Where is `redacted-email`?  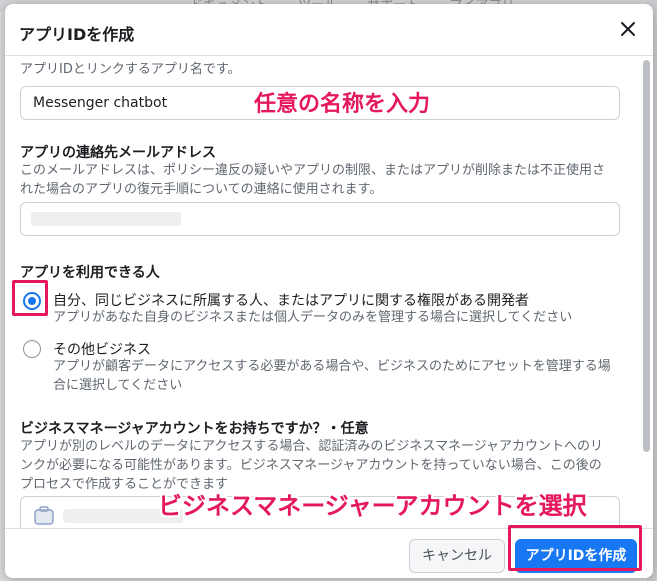 redacted-email is located at coordinates (106, 219).